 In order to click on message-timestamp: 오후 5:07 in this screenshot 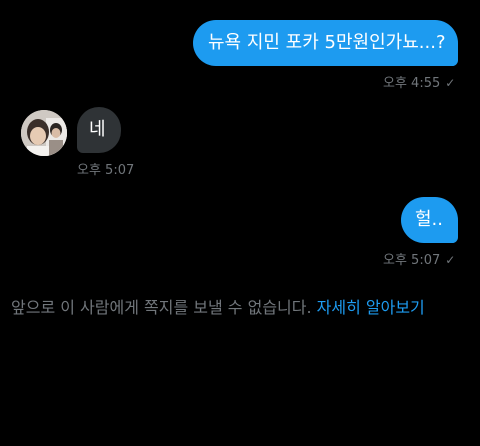, I will do `click(105, 168)`.